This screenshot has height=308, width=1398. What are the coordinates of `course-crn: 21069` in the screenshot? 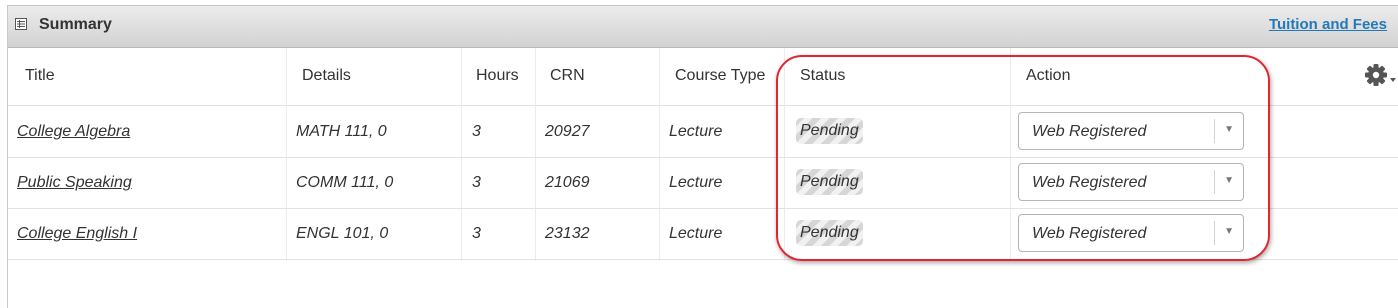 It's located at (567, 182).